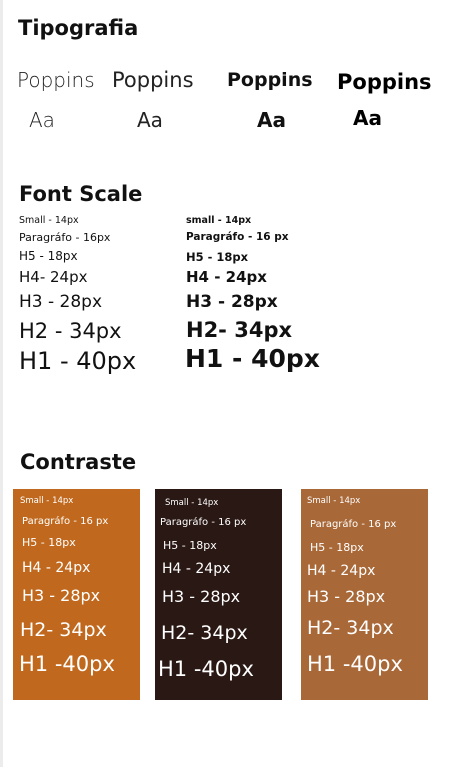  What do you see at coordinates (56, 80) in the screenshot?
I see `font-sample-light-name: Poppins` at bounding box center [56, 80].